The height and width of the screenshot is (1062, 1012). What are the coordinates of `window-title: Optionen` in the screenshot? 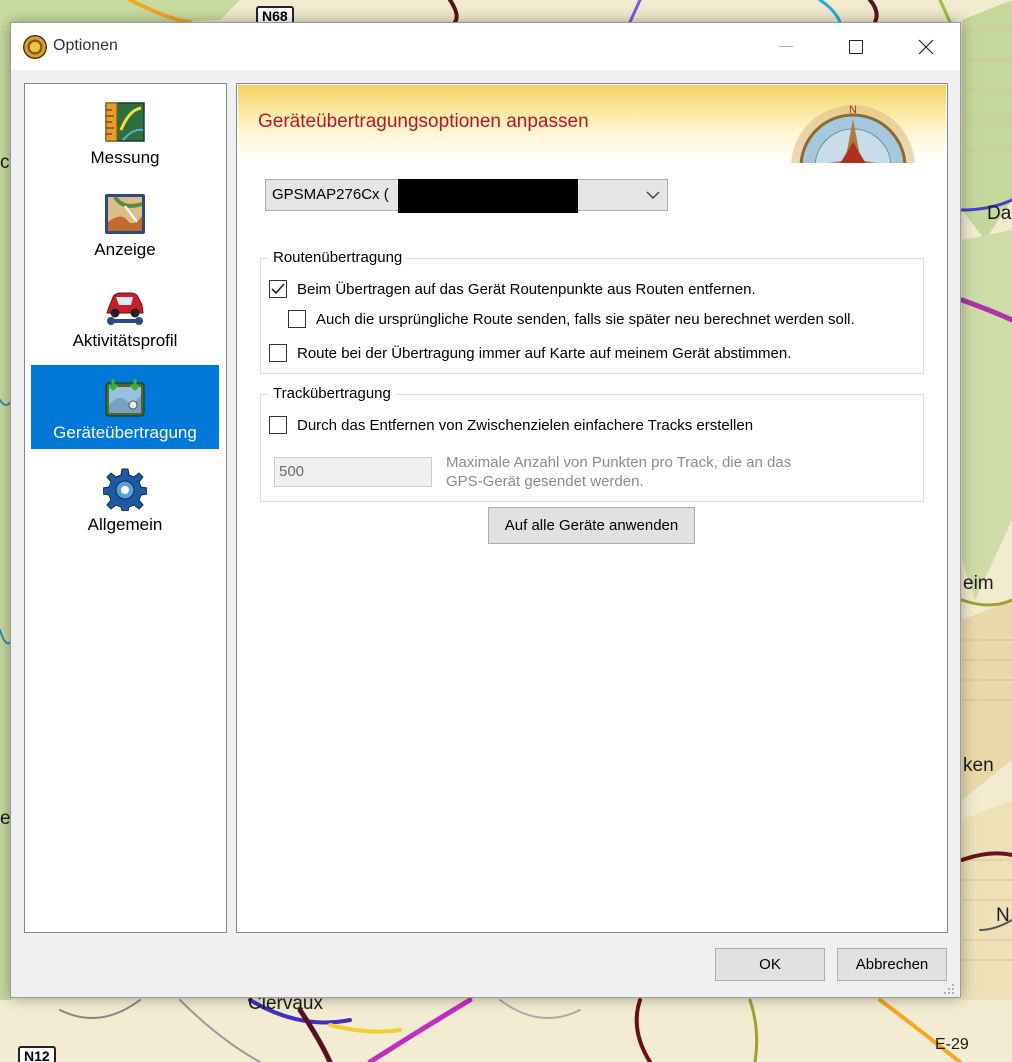 It's located at (85, 45).